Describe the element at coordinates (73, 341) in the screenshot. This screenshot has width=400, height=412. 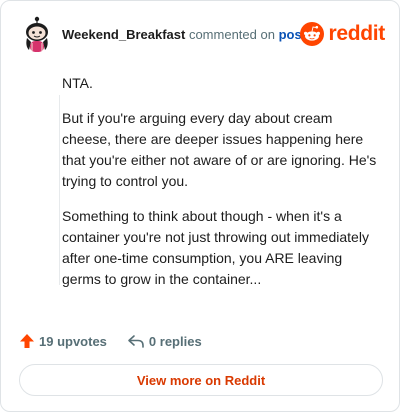
I see `upvote-count: 19 upvotes` at that location.